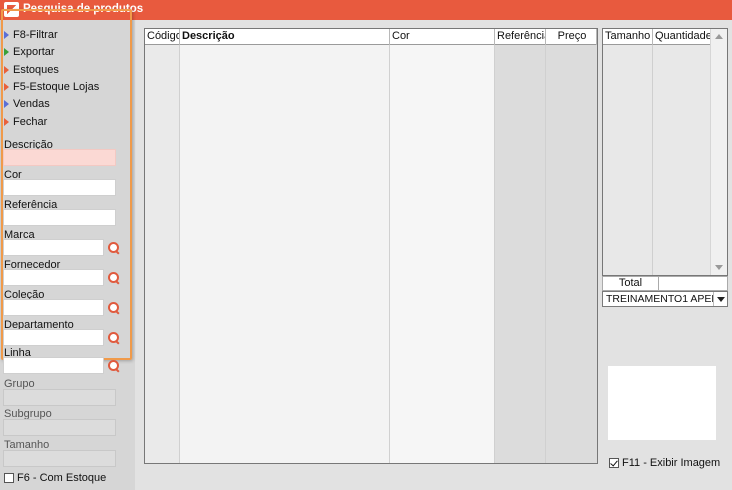 The width and height of the screenshot is (732, 490). Describe the element at coordinates (631, 283) in the screenshot. I see `total-label: Total` at that location.